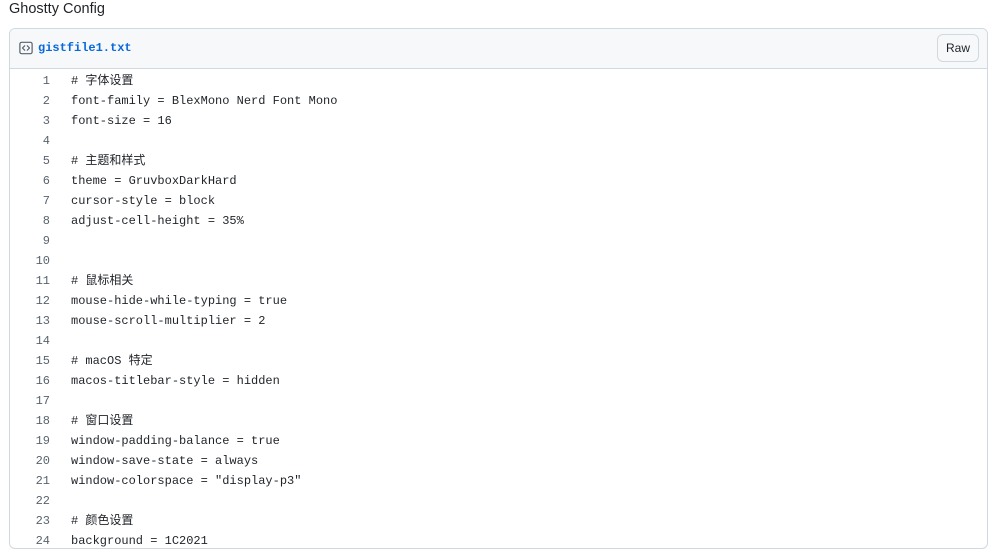  Describe the element at coordinates (121, 121) in the screenshot. I see `line-code: font-size = 16` at that location.